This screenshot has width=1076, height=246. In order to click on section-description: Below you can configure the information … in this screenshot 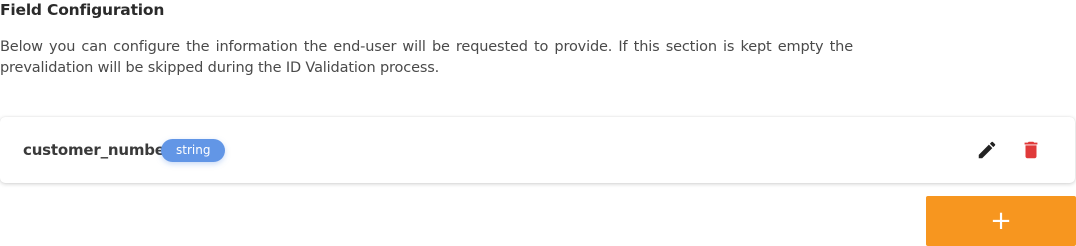, I will do `click(426, 57)`.